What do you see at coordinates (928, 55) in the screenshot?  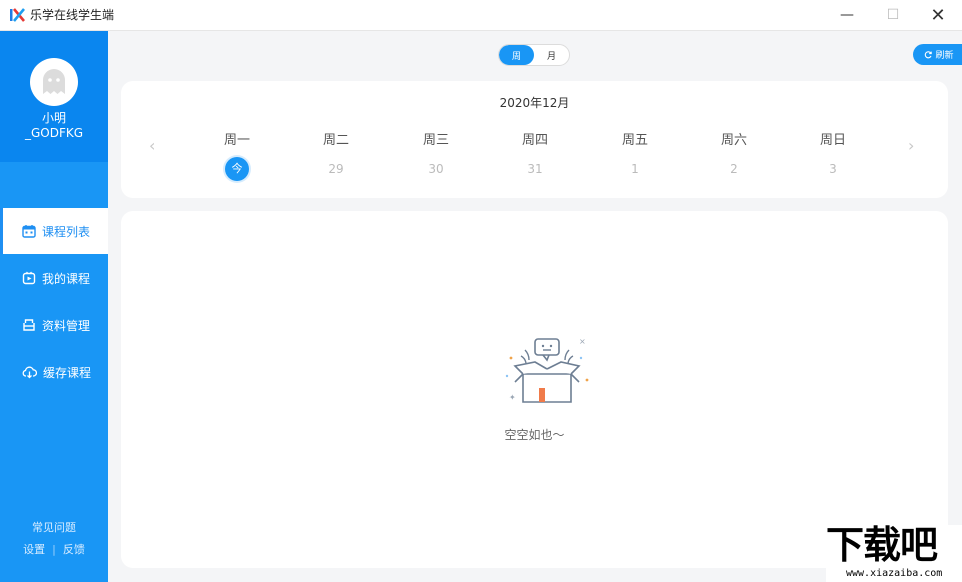 I see `refresh-icon` at bounding box center [928, 55].